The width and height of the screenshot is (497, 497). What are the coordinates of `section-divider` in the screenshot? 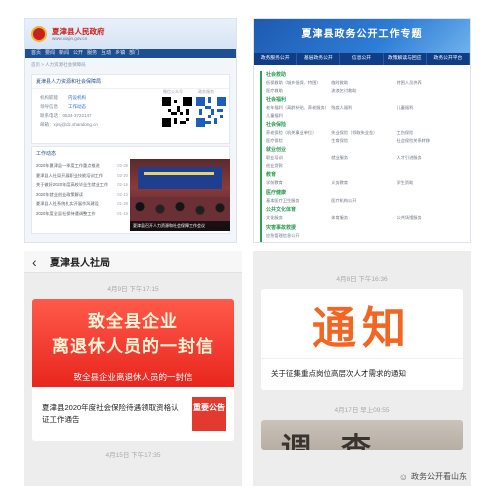 It's located at (261, 156).